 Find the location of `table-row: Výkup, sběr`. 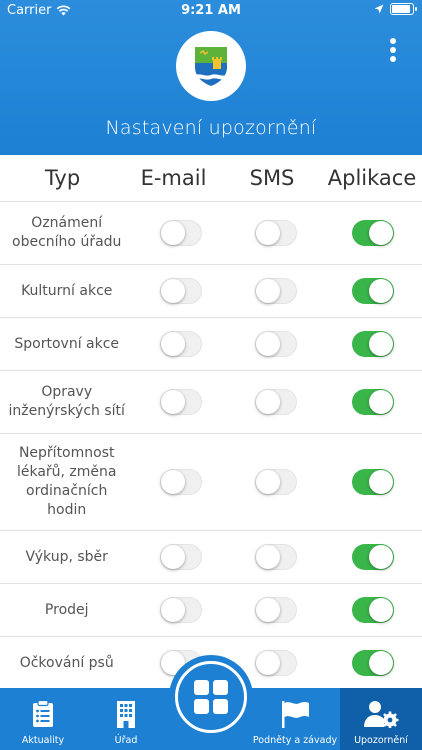

table-row: Výkup, sběr is located at coordinates (211, 557).